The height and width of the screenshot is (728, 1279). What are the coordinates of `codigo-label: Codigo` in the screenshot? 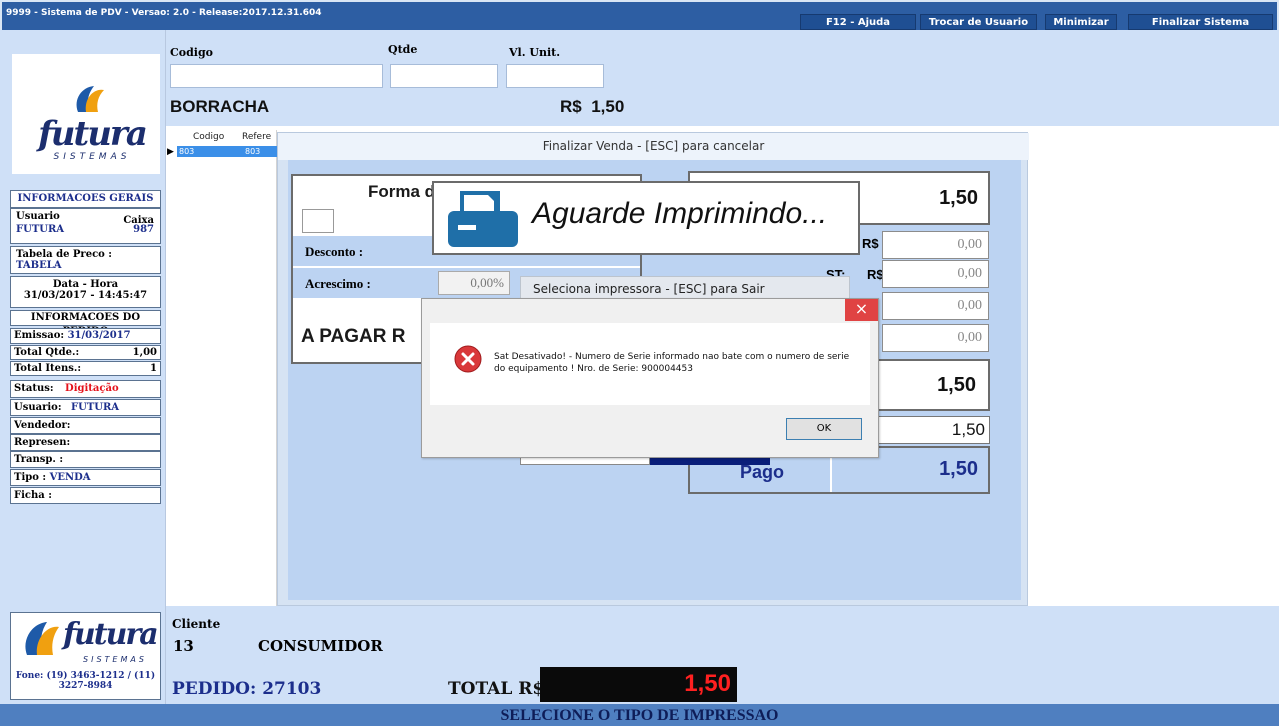 It's located at (191, 52).